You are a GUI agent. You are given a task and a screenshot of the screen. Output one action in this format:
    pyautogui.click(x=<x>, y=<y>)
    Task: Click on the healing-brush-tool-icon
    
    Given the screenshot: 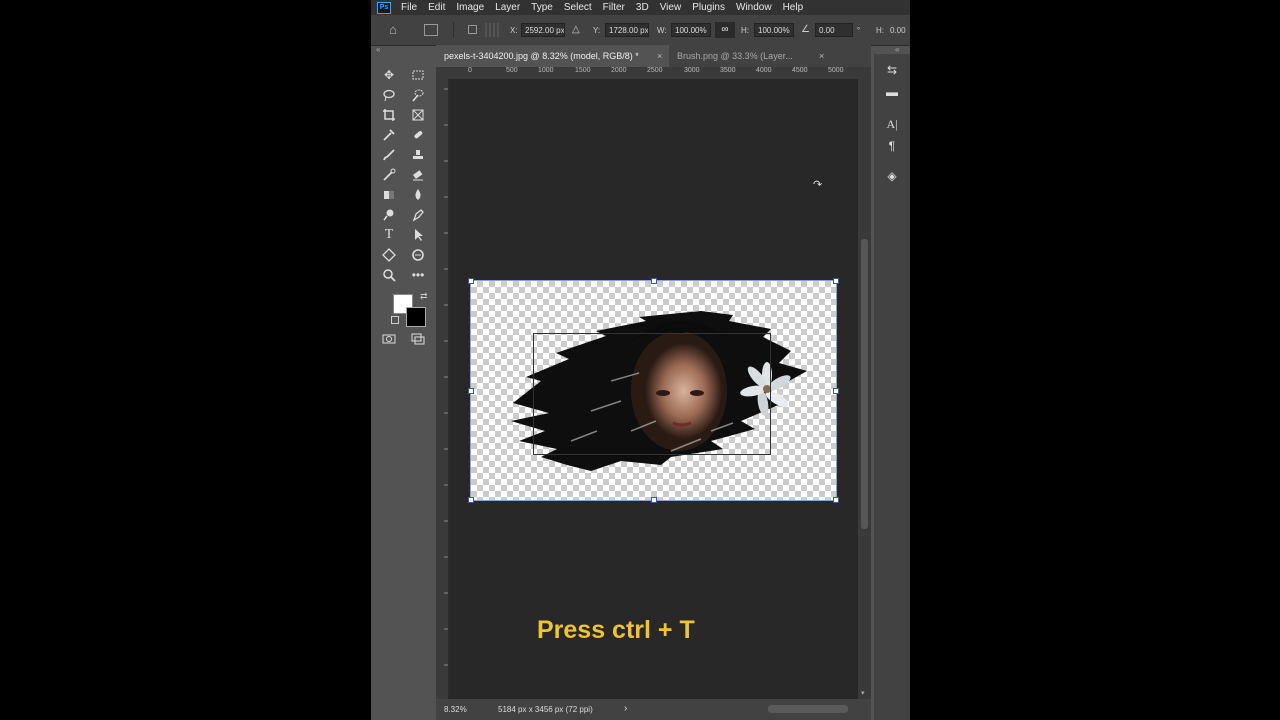 What is the action you would take?
    pyautogui.click(x=418, y=135)
    